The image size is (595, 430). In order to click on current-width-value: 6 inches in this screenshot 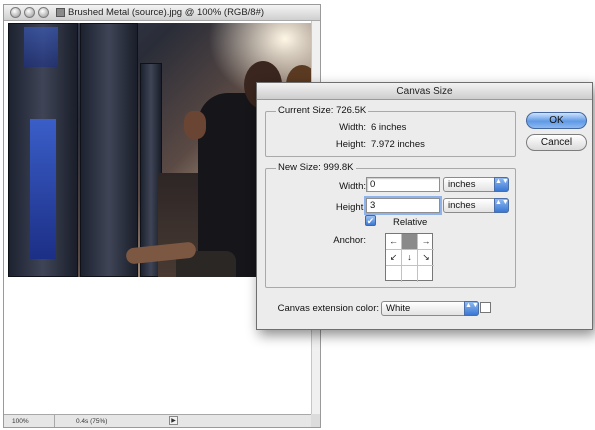, I will do `click(389, 127)`.